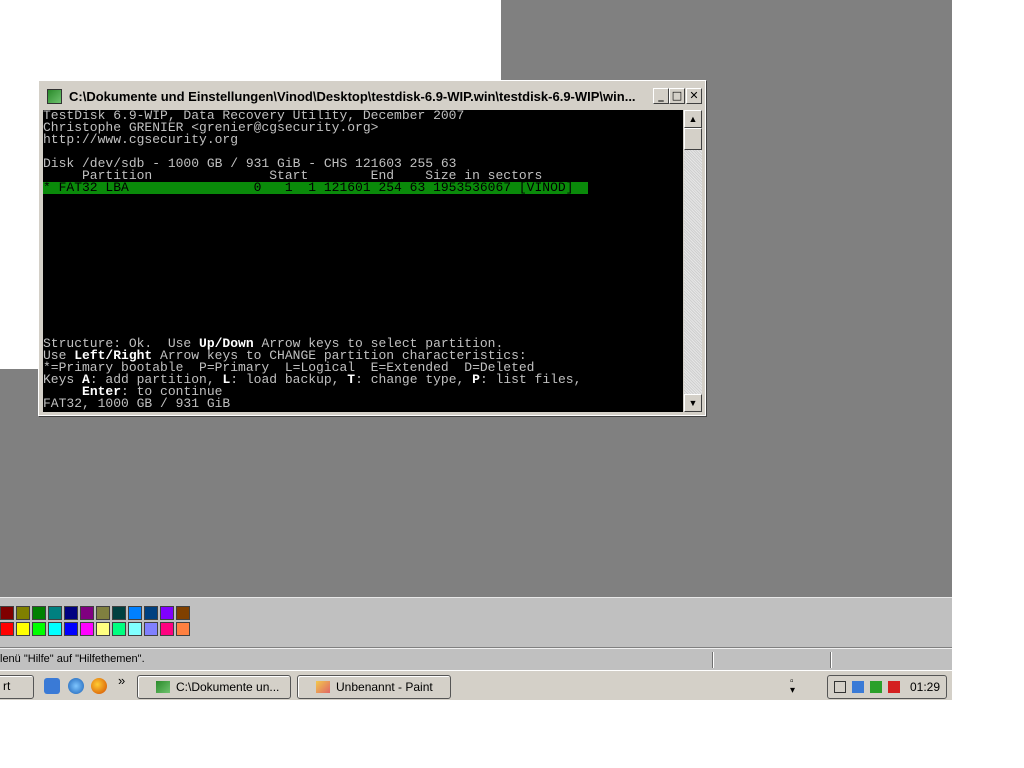 This screenshot has height=768, width=1024. Describe the element at coordinates (72, 659) in the screenshot. I see `status-text: lenü "Hilfe" auf "Hilfethemen".` at that location.